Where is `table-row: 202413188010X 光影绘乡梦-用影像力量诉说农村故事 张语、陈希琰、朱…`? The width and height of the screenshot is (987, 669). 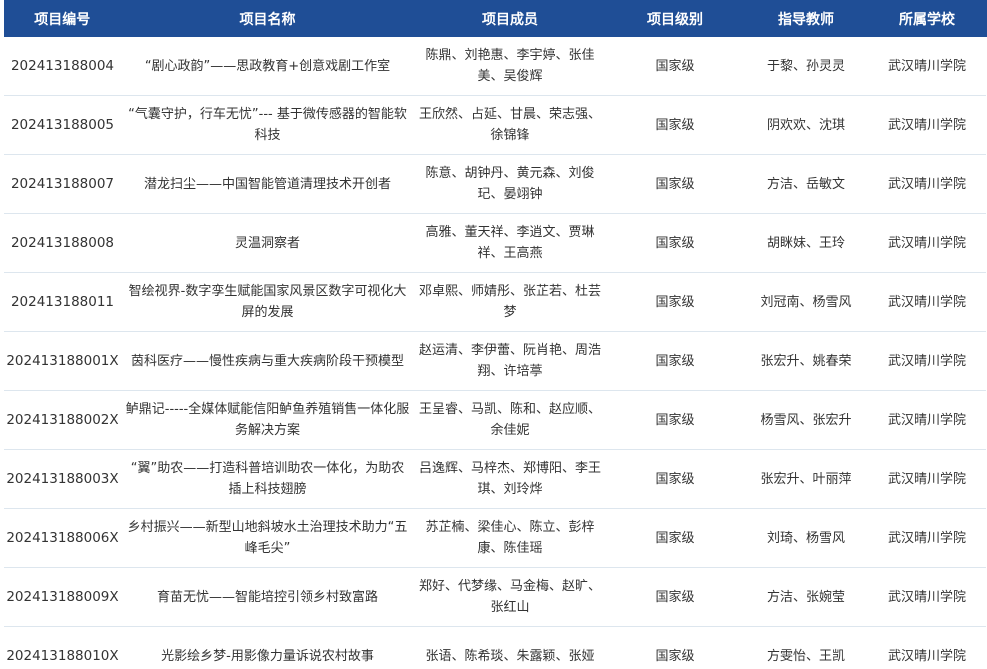 table-row: 202413188010X 光影绘乡梦-用影像力量诉说农村故事 张语、陈希琰、朱… is located at coordinates (495, 647).